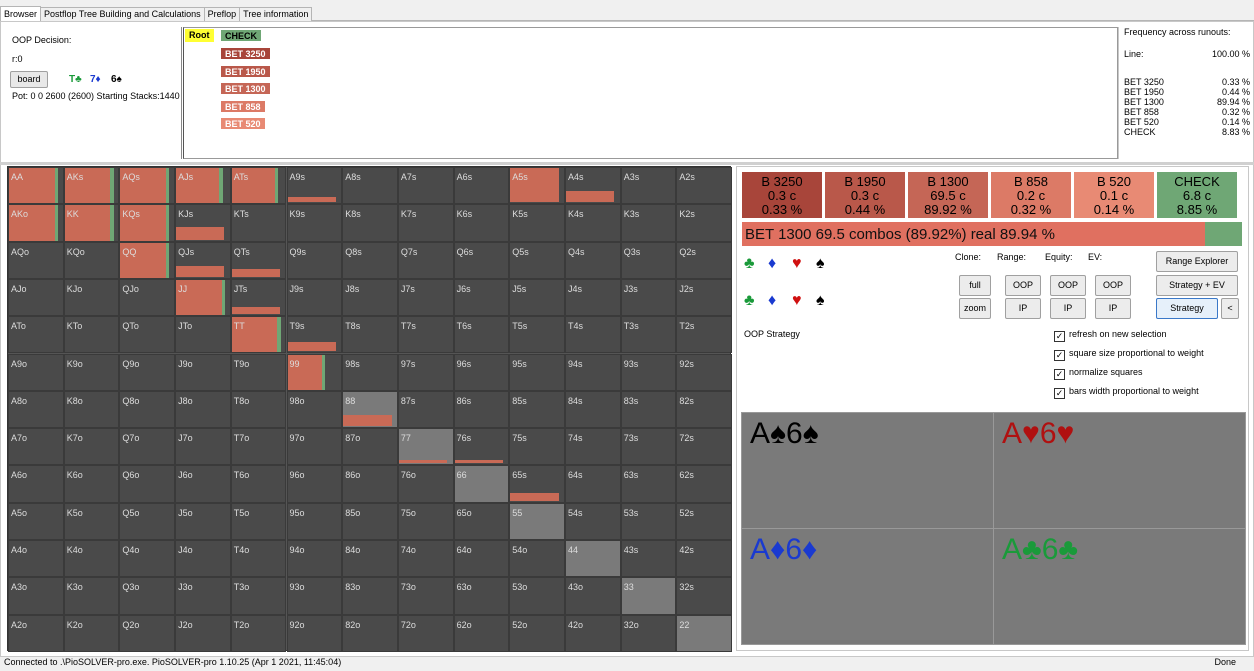  I want to click on hand-cell: T2s, so click(704, 335).